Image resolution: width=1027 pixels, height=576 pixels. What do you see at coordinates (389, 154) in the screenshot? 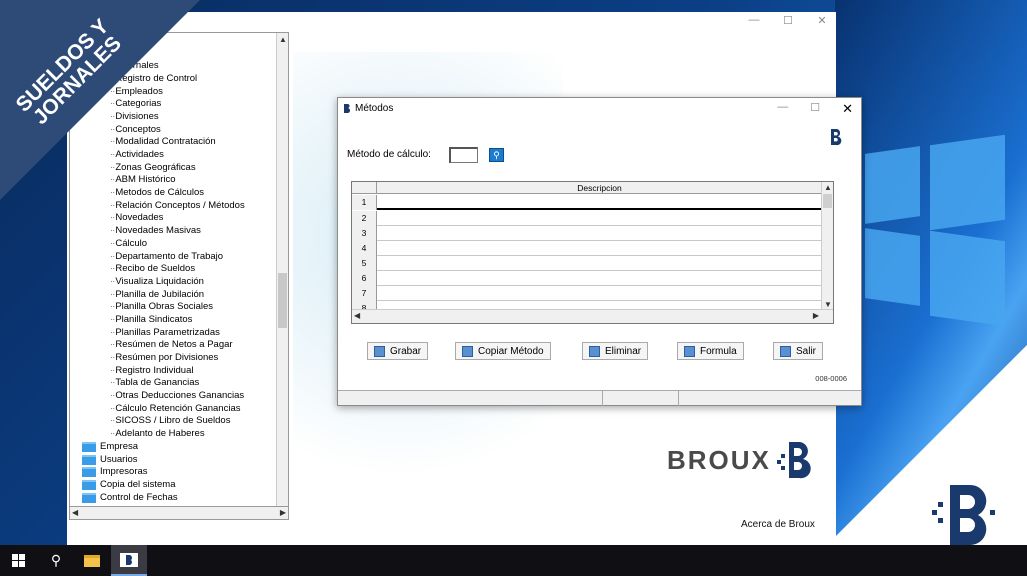
I see `metodo-label: Método de cálculo:` at bounding box center [389, 154].